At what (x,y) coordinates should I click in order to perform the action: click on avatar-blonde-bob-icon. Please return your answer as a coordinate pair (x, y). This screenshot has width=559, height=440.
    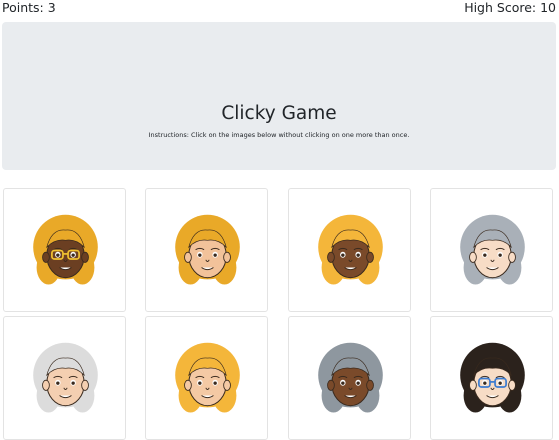
    Looking at the image, I should click on (350, 249).